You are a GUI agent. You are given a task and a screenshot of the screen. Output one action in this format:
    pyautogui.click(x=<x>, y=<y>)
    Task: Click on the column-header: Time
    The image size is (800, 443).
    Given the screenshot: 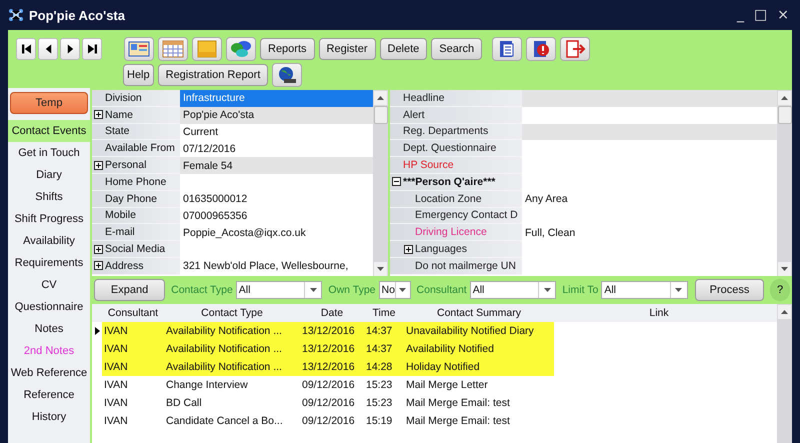 What is the action you would take?
    pyautogui.click(x=384, y=313)
    